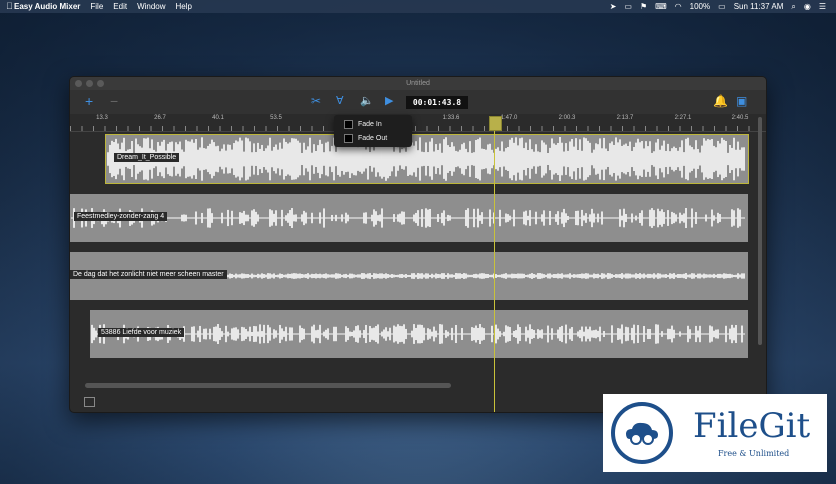 The image size is (836, 484). What do you see at coordinates (370, 124) in the screenshot?
I see `fade-in-label: Fade In` at bounding box center [370, 124].